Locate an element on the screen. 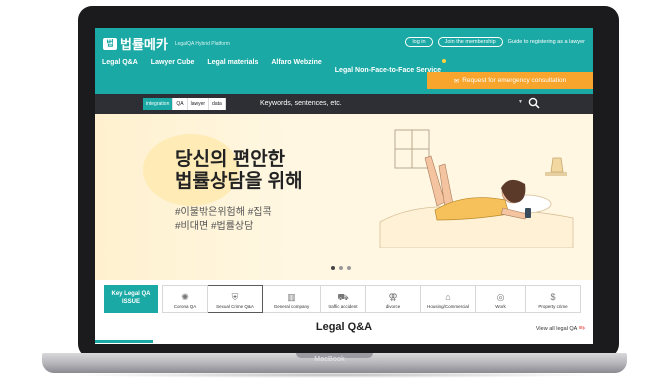  login-button: log in is located at coordinates (419, 42).